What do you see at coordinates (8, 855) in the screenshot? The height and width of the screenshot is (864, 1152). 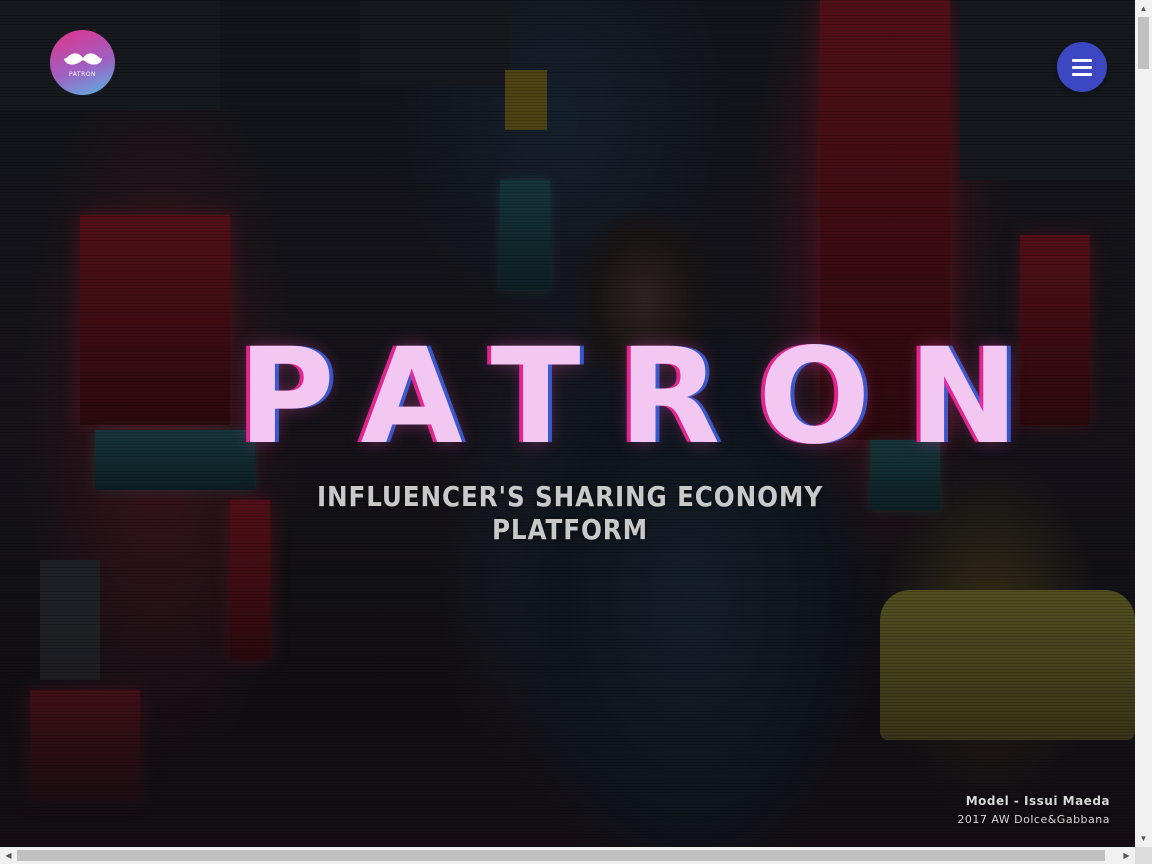 I see `scroll-left-icon: ◀` at bounding box center [8, 855].